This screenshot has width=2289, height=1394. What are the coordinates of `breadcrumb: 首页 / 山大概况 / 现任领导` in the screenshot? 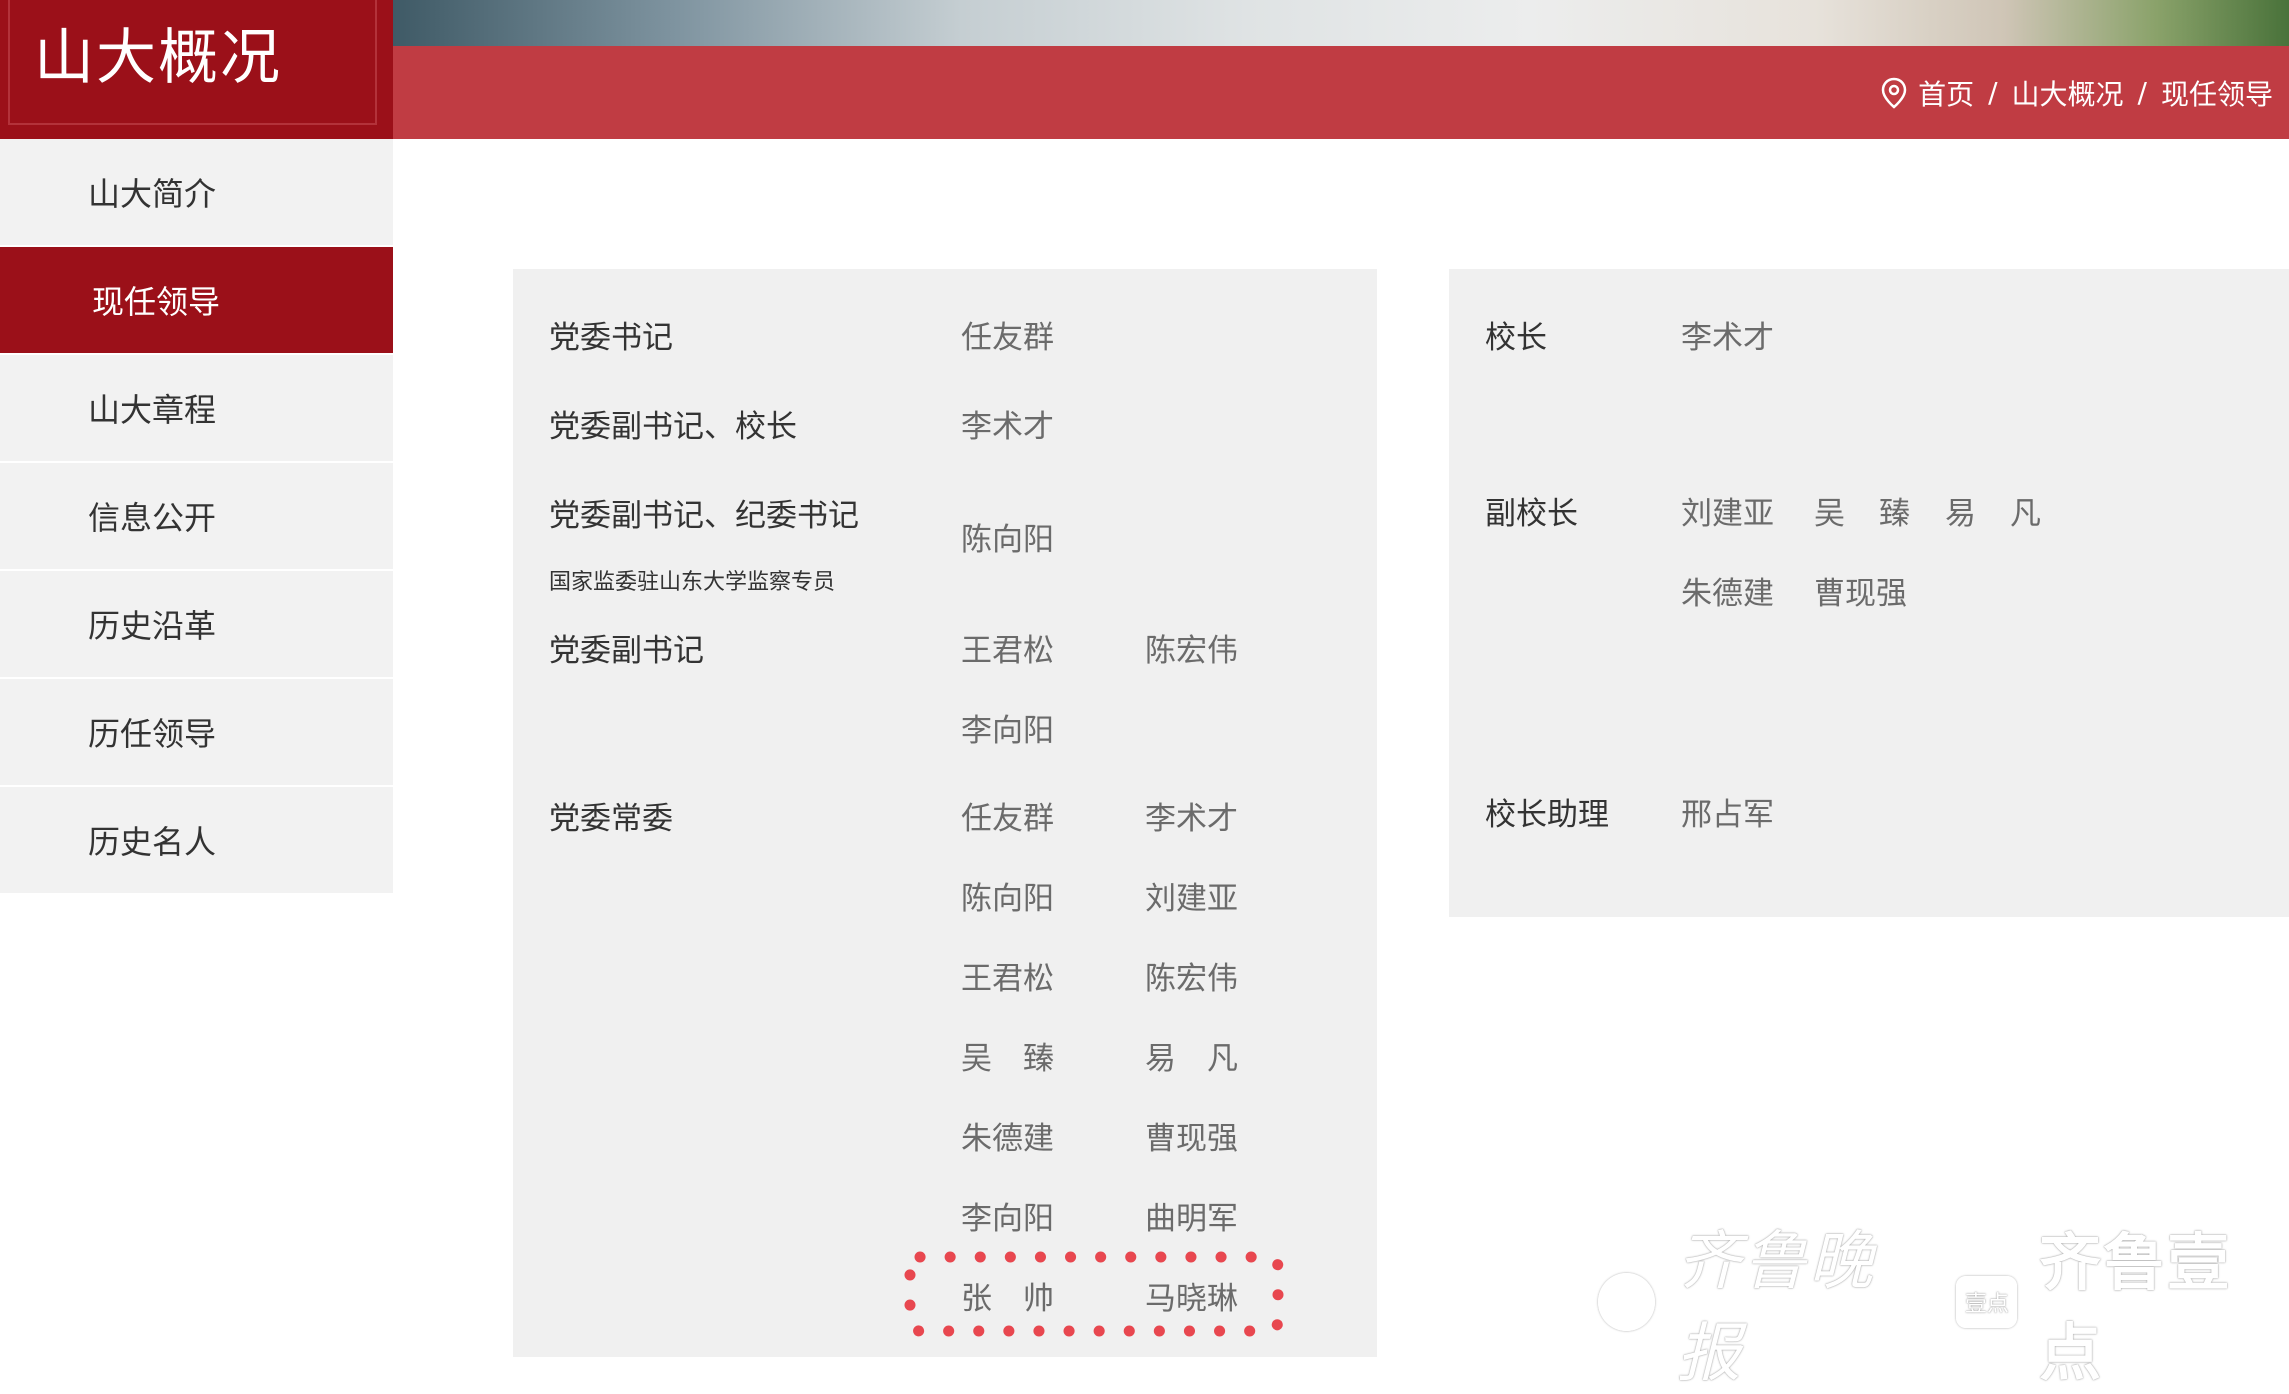 It's located at (2076, 92).